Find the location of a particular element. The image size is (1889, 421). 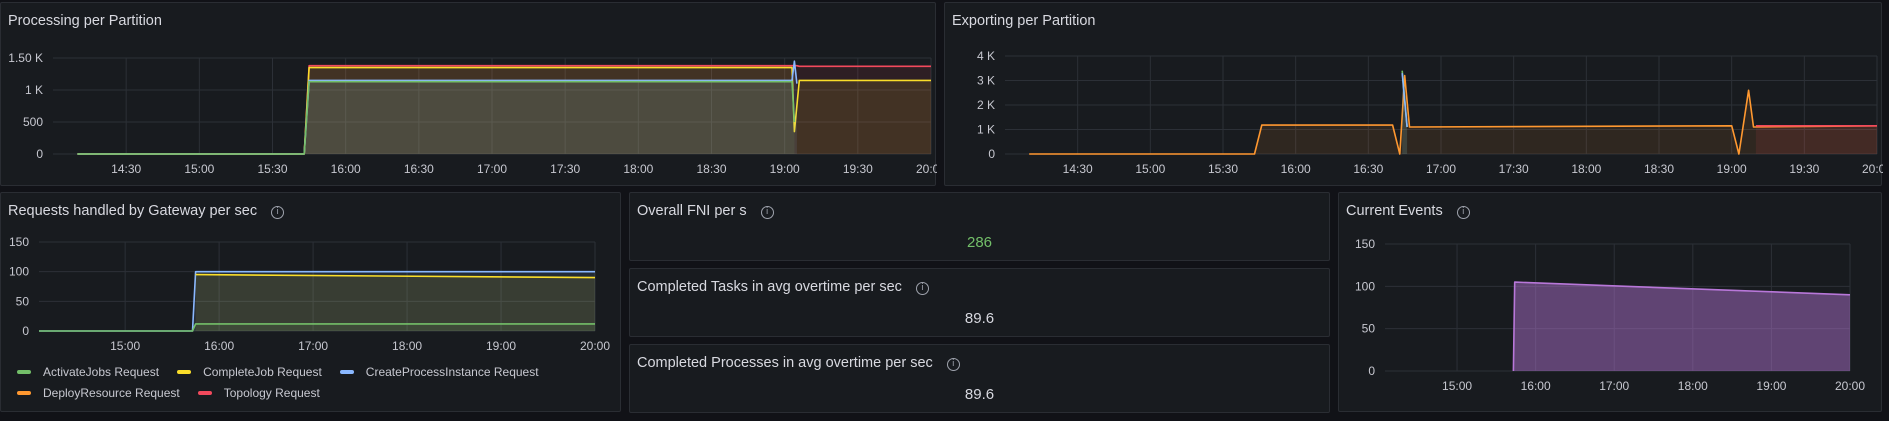

legend-item: ActivateJobs Request is located at coordinates (88, 372).